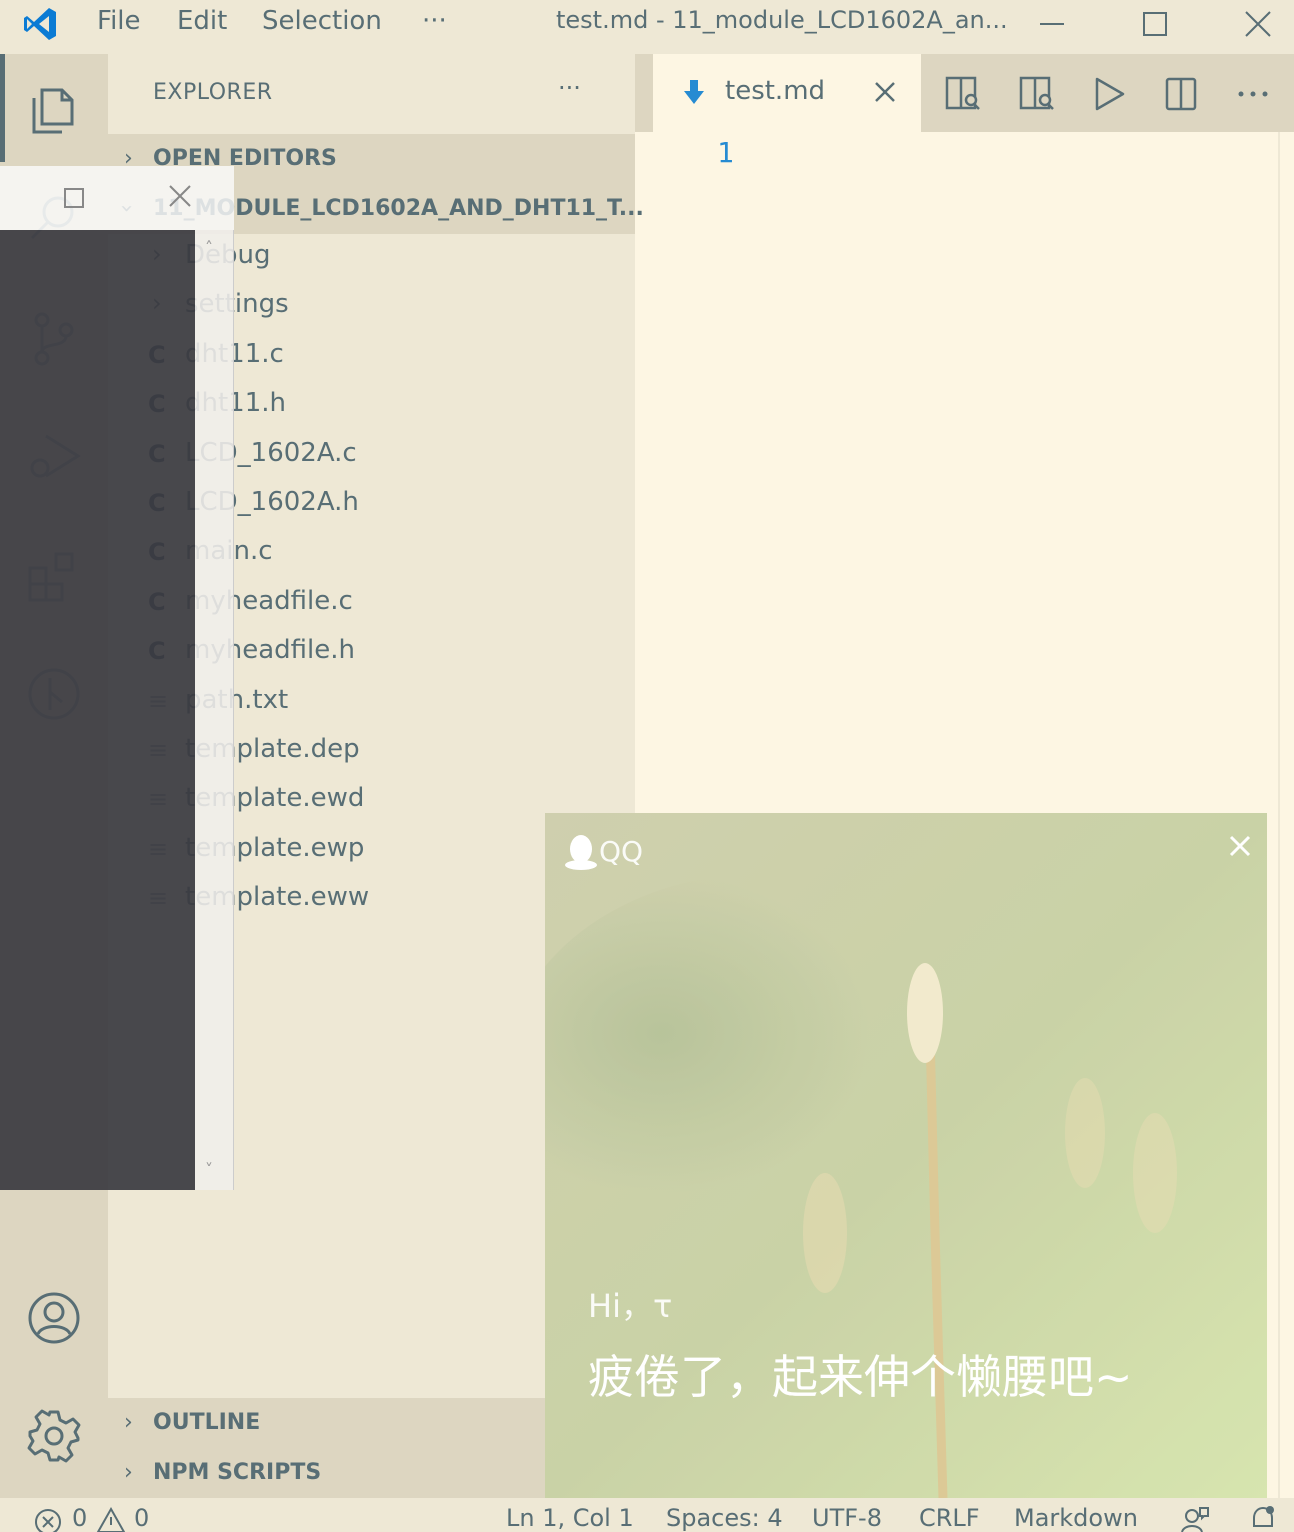 This screenshot has height=1532, width=1294. Describe the element at coordinates (847, 1518) in the screenshot. I see `encoding: UTF-8` at that location.